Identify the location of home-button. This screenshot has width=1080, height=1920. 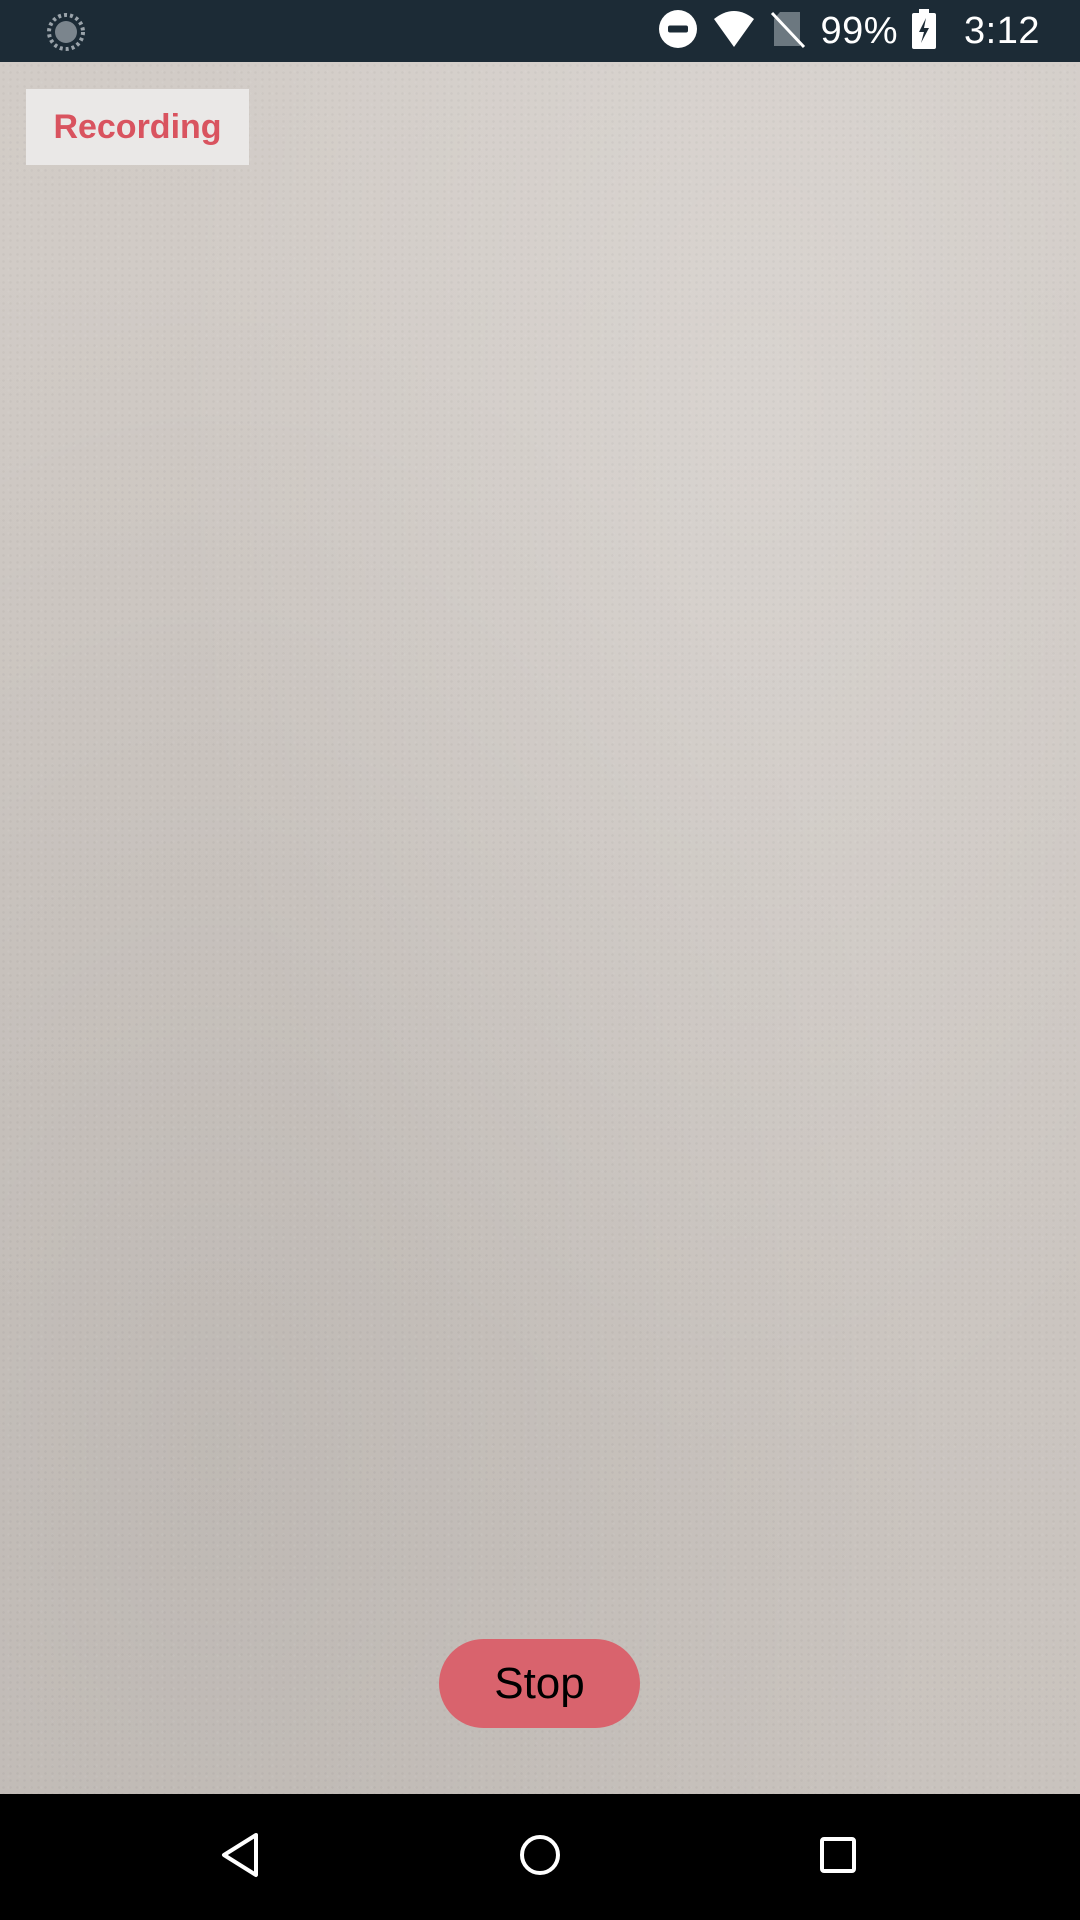
(540, 1857).